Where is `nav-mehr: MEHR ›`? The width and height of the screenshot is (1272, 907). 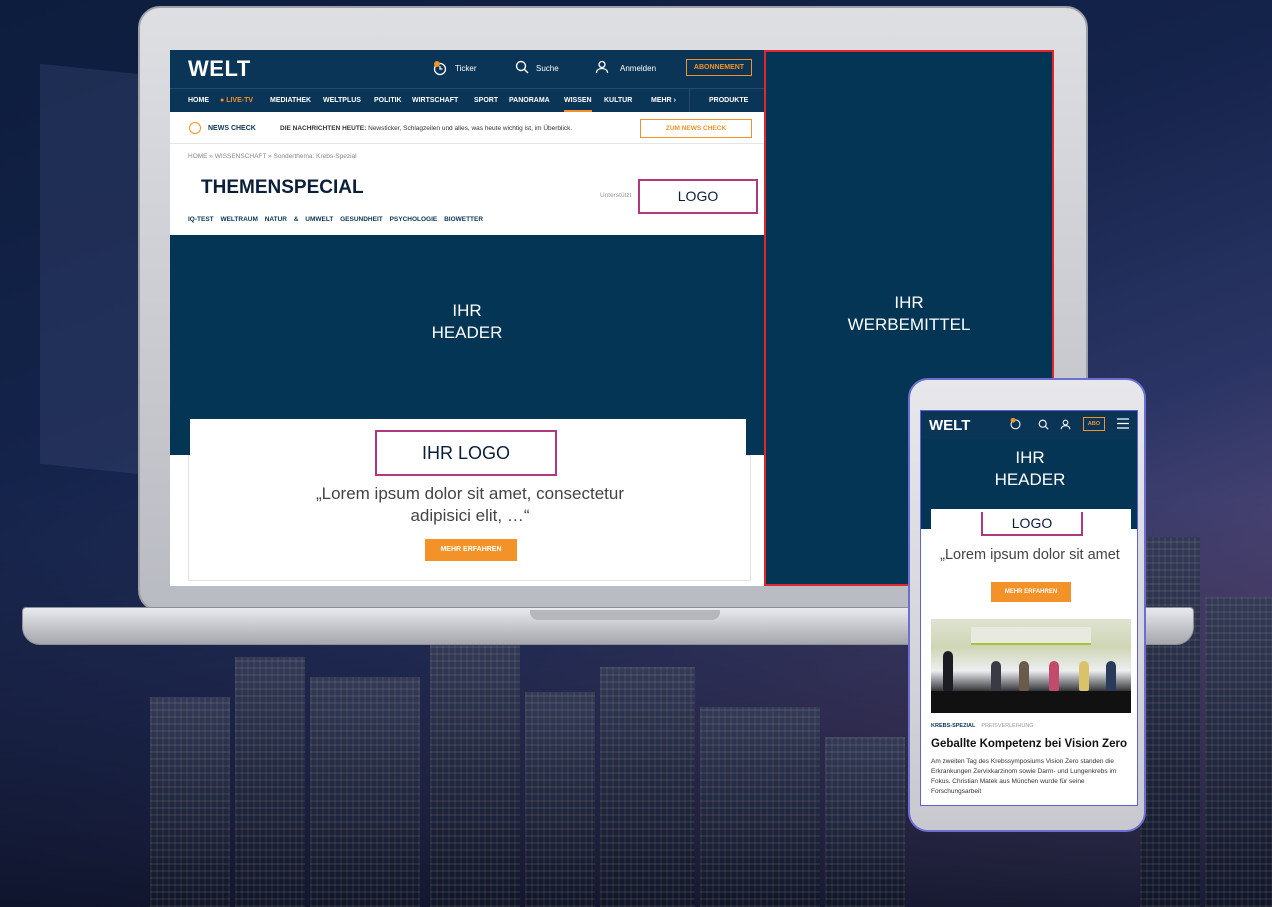 nav-mehr: MEHR › is located at coordinates (663, 100).